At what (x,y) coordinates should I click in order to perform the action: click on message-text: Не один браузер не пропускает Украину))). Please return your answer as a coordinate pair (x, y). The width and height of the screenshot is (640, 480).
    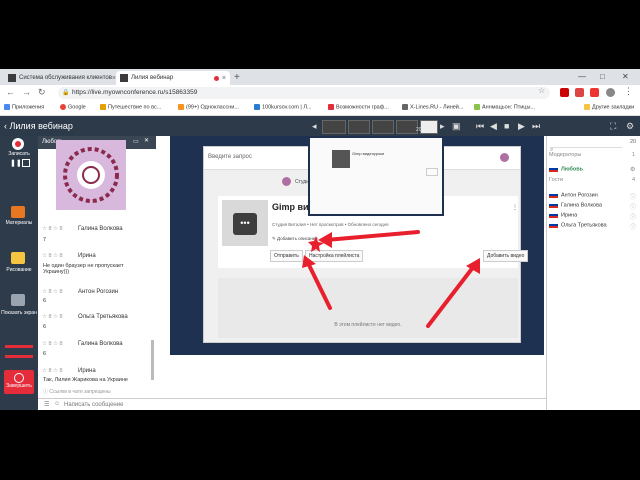
    Looking at the image, I should click on (83, 269).